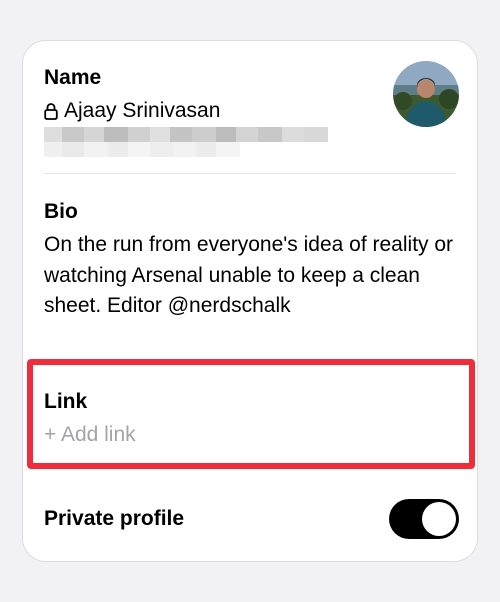 This screenshot has height=602, width=500. Describe the element at coordinates (66, 401) in the screenshot. I see `link-label: Link` at that location.